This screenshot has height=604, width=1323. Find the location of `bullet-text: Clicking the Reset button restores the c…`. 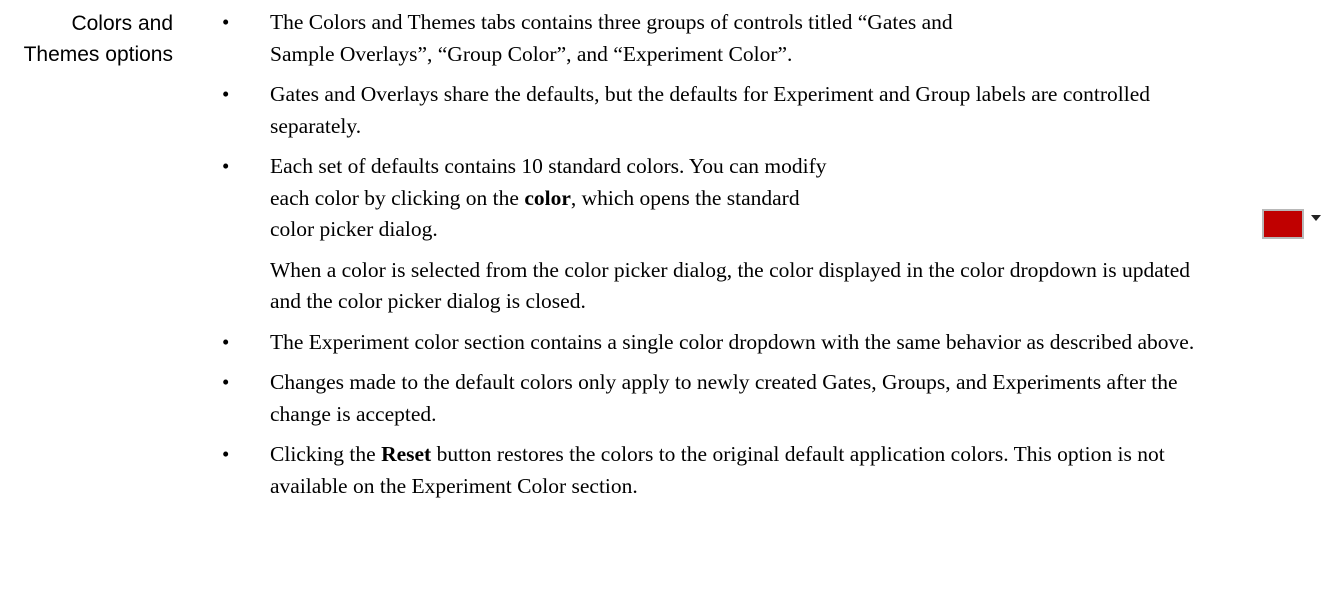

bullet-text: Clicking the Reset button restores the c… is located at coordinates (746, 470).